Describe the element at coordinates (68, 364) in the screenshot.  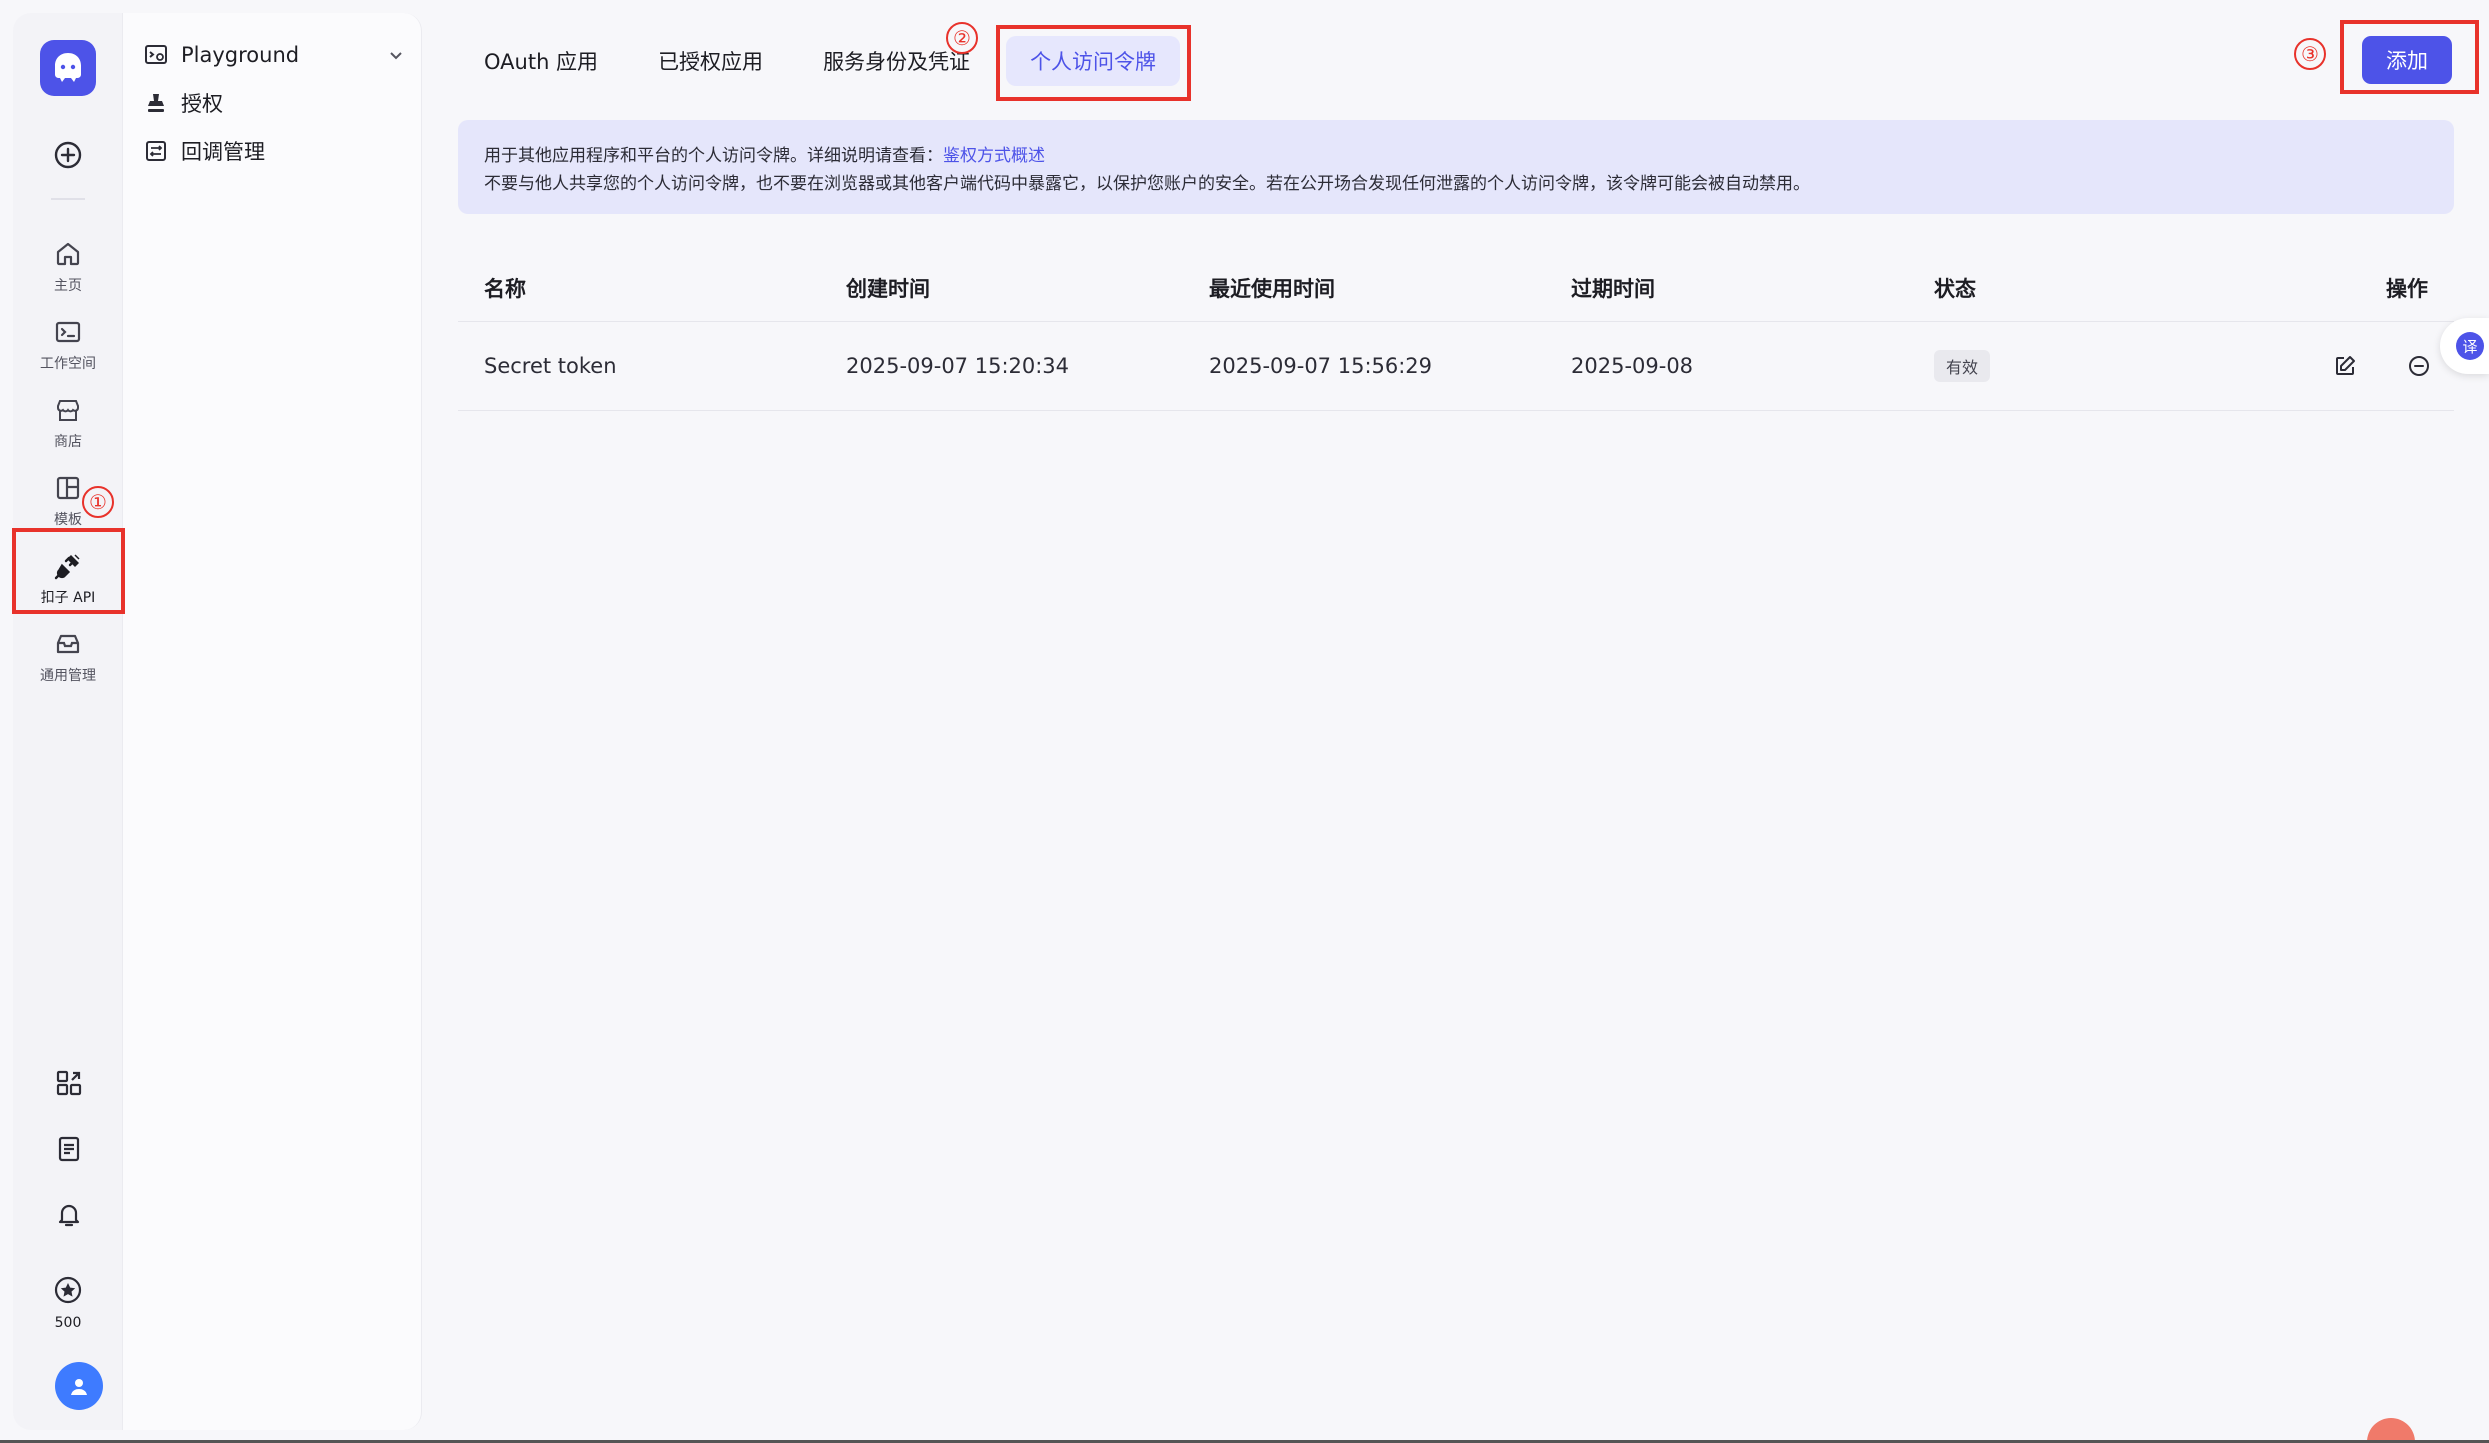
I see `rail-label: 工作空间` at that location.